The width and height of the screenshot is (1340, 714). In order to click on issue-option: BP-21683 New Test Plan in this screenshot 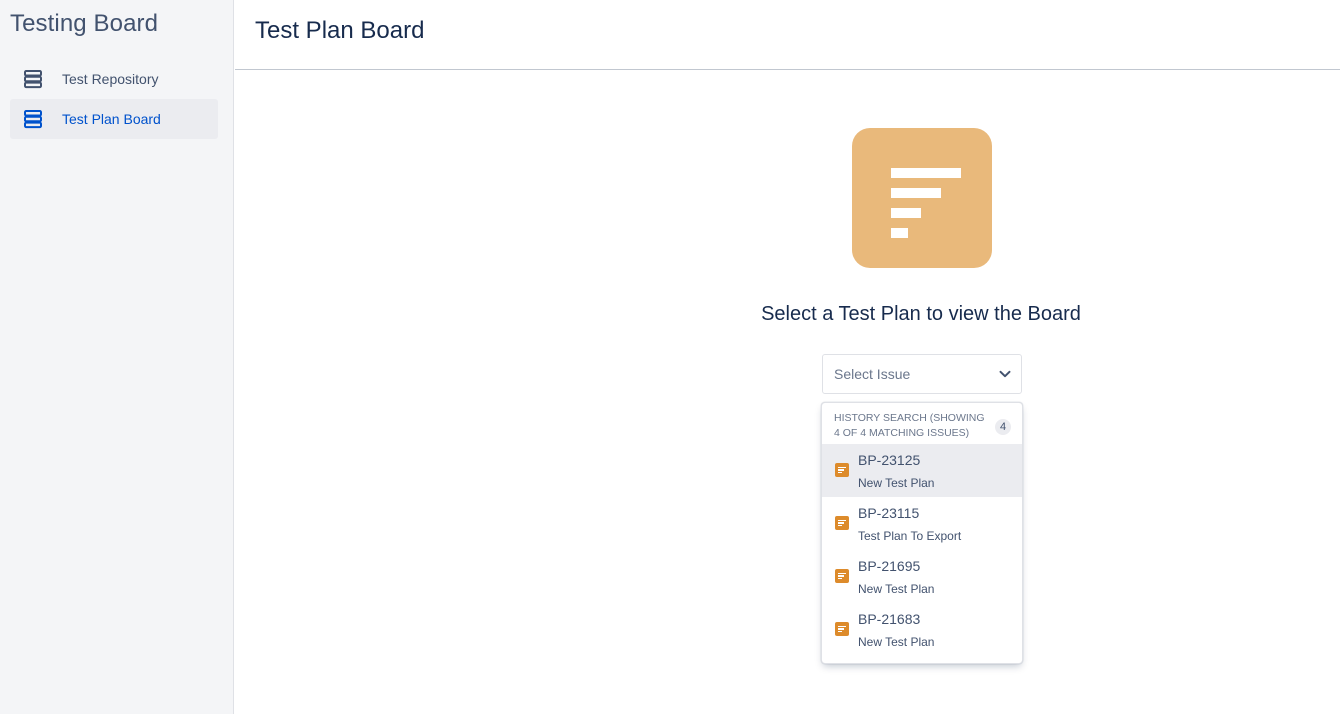, I will do `click(922, 629)`.